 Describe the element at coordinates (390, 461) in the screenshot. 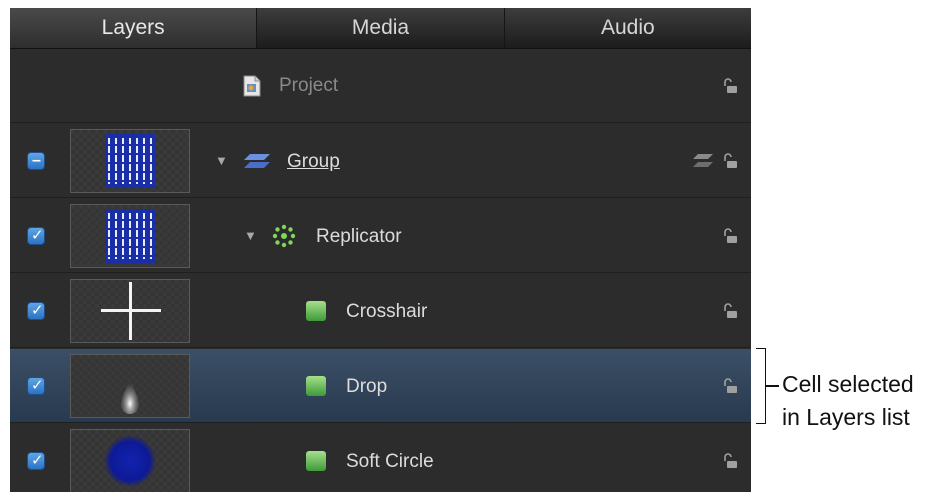

I see `layer-label-soft-circle: Soft Circle` at that location.